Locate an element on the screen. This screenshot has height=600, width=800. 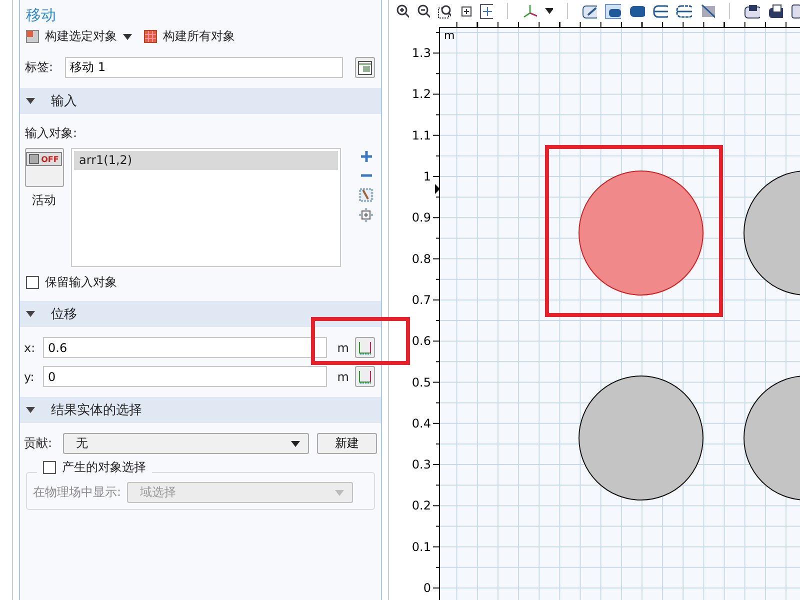
axis-tick-label: 0.7 is located at coordinates (421, 299).